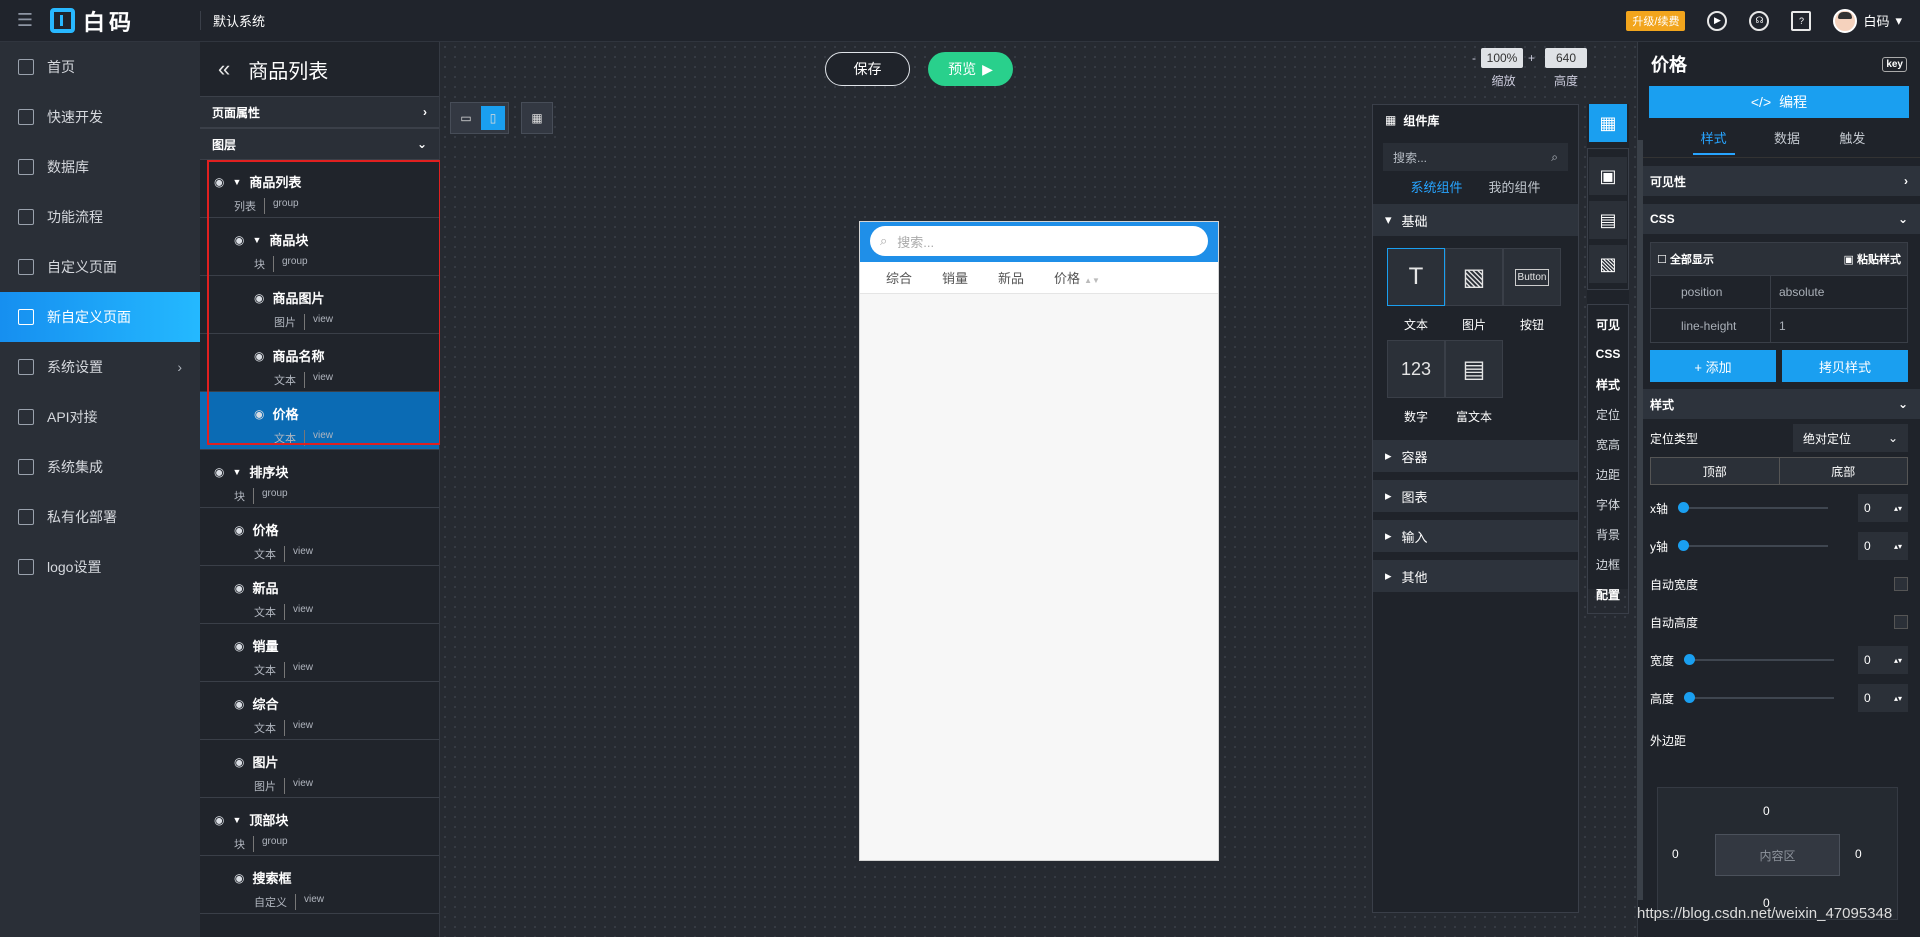 This screenshot has width=1920, height=937. Describe the element at coordinates (319, 144) in the screenshot. I see `layers-header: 图层 ⌄` at that location.